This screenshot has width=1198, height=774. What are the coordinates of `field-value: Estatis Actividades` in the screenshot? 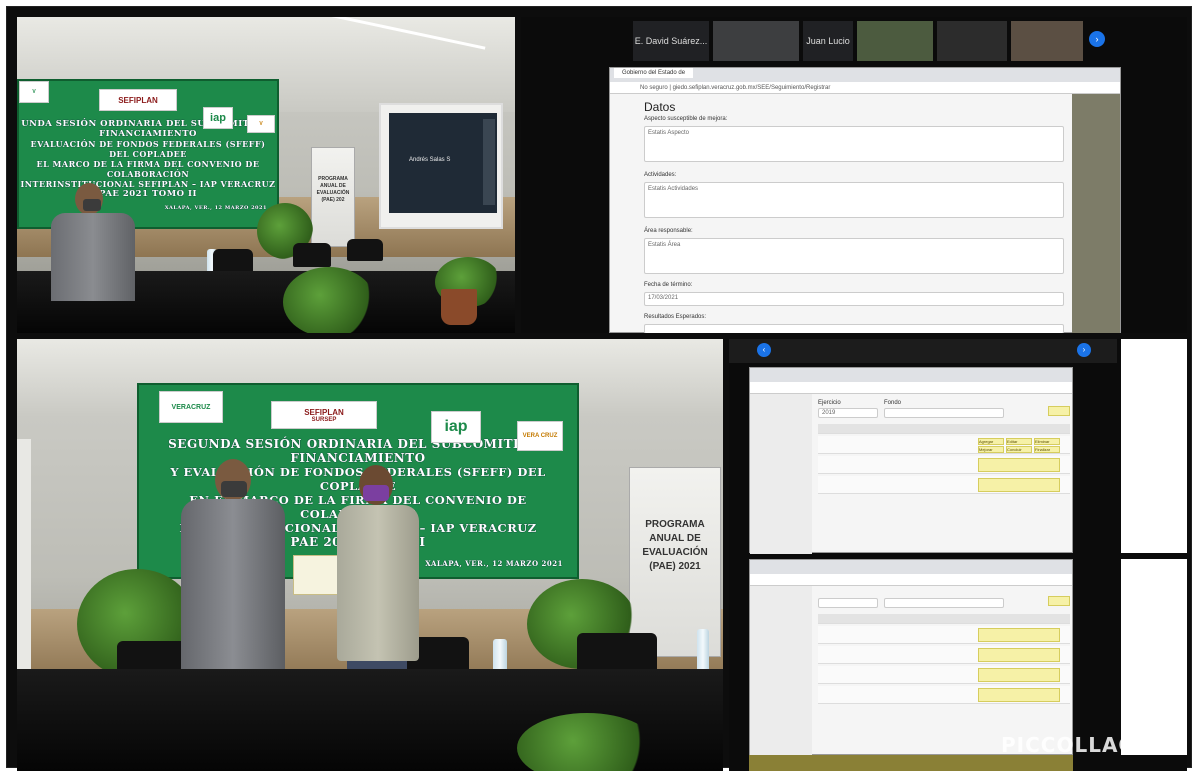 It's located at (673, 189).